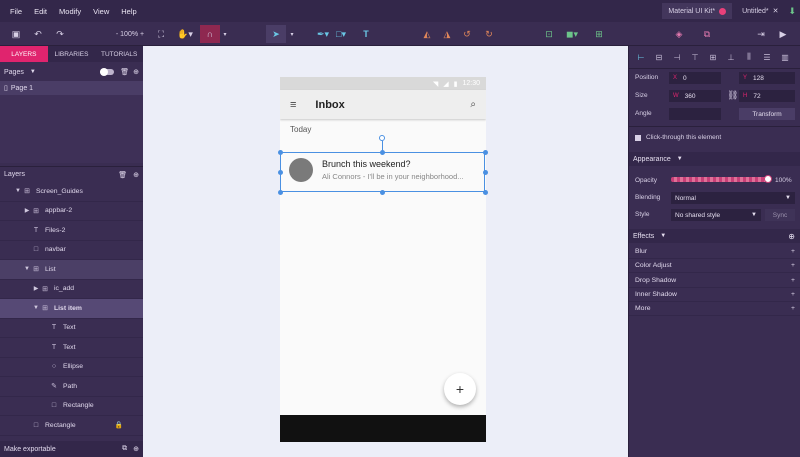 This screenshot has height=457, width=800. I want to click on add-layer-icon: ⊕, so click(136, 175).